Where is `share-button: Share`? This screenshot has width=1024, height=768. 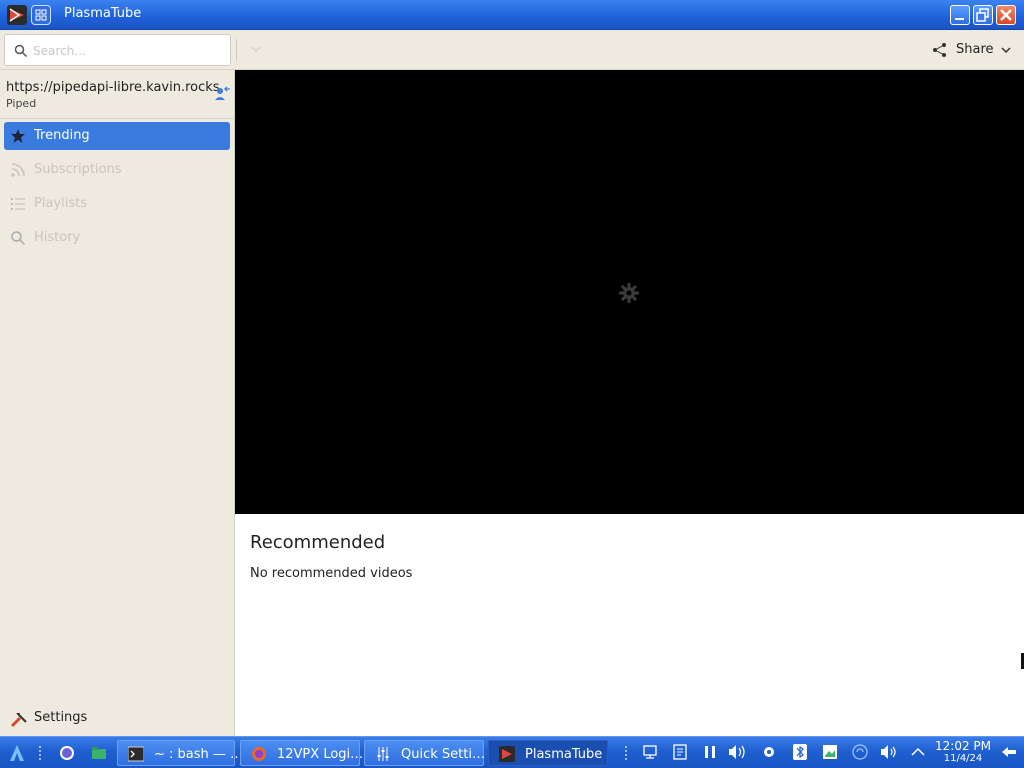
share-button: Share is located at coordinates (973, 50).